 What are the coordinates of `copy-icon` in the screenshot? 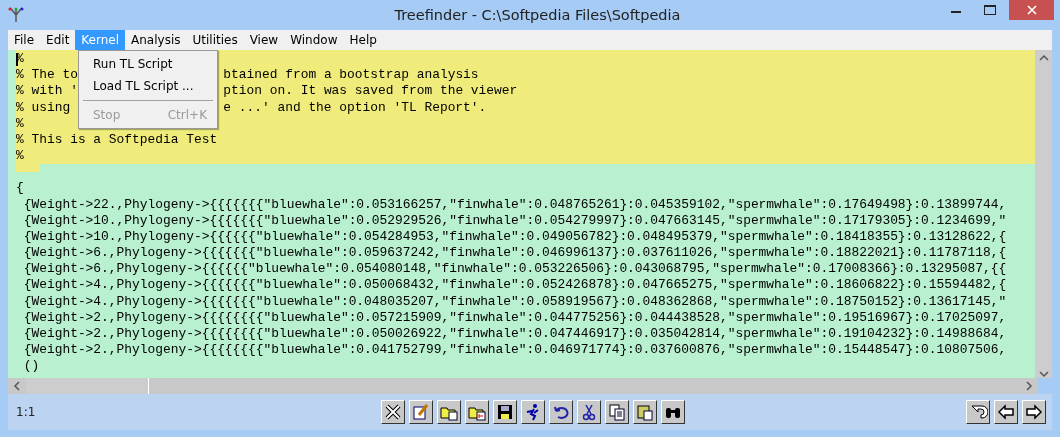 It's located at (617, 412).